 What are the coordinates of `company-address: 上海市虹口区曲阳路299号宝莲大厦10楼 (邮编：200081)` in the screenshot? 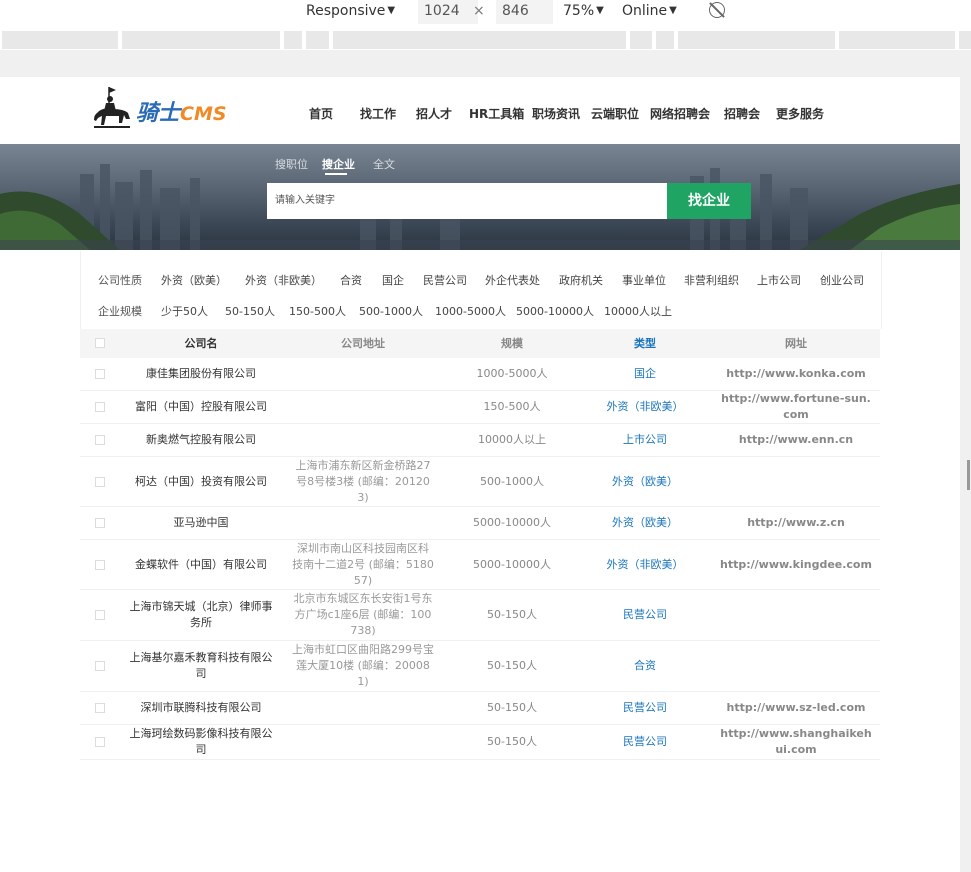 It's located at (363, 665).